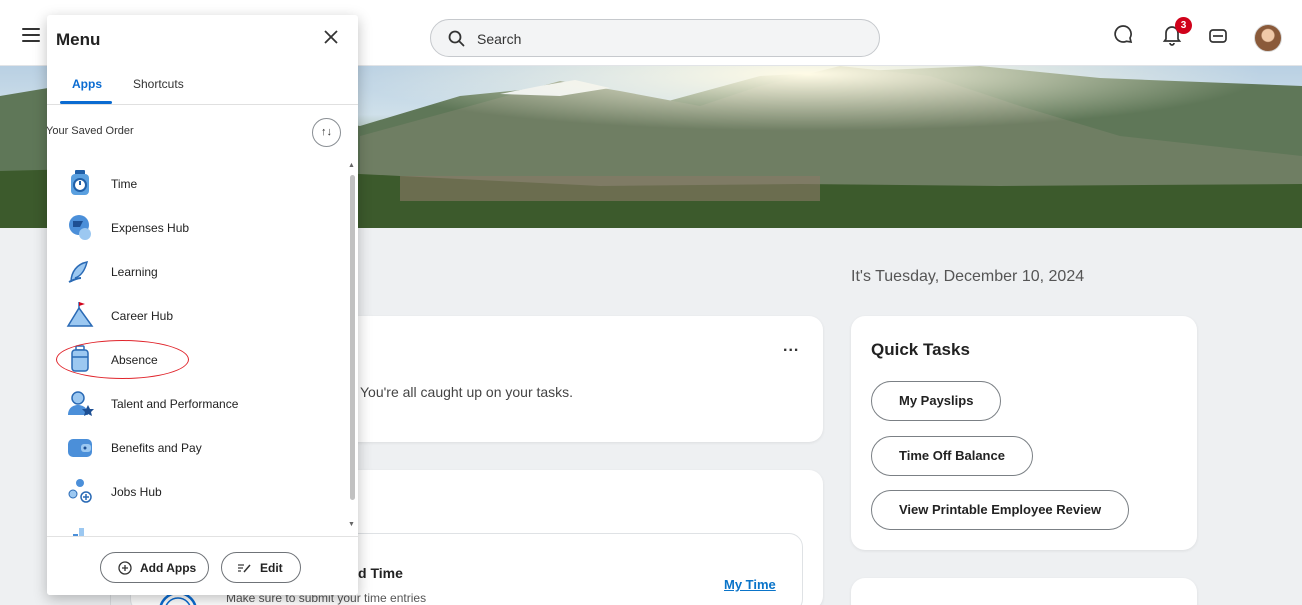 The height and width of the screenshot is (605, 1302). Describe the element at coordinates (271, 568) in the screenshot. I see `edit-label: Edit` at that location.